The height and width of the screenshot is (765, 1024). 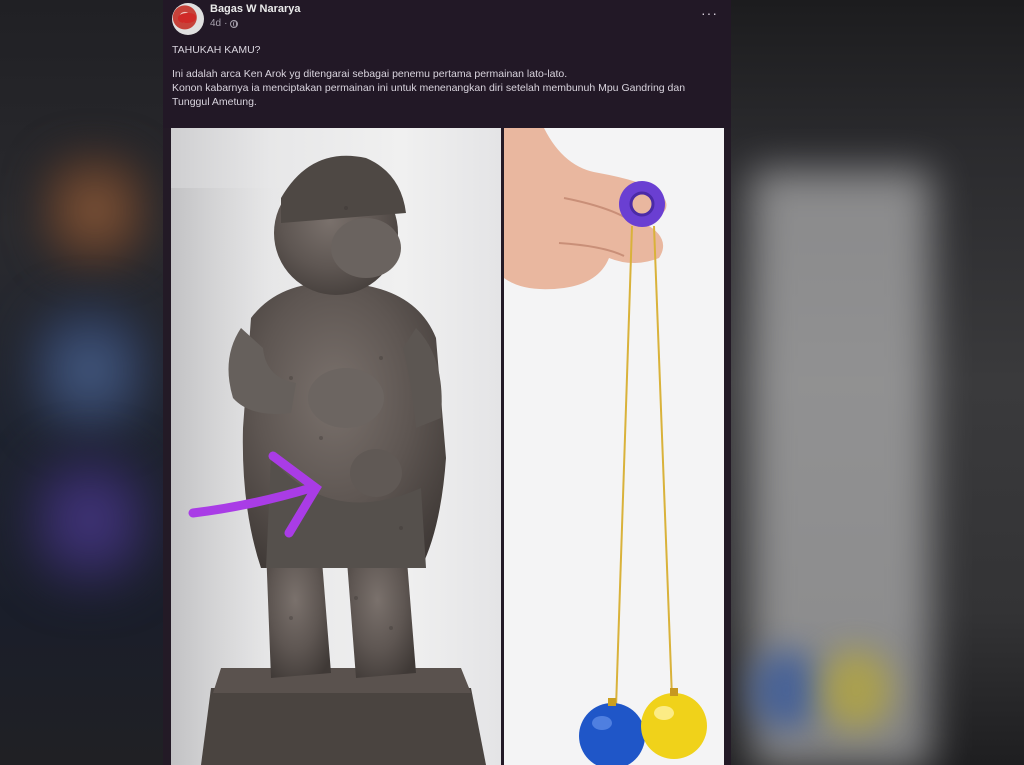 I want to click on post-time: 4d, so click(x=215, y=23).